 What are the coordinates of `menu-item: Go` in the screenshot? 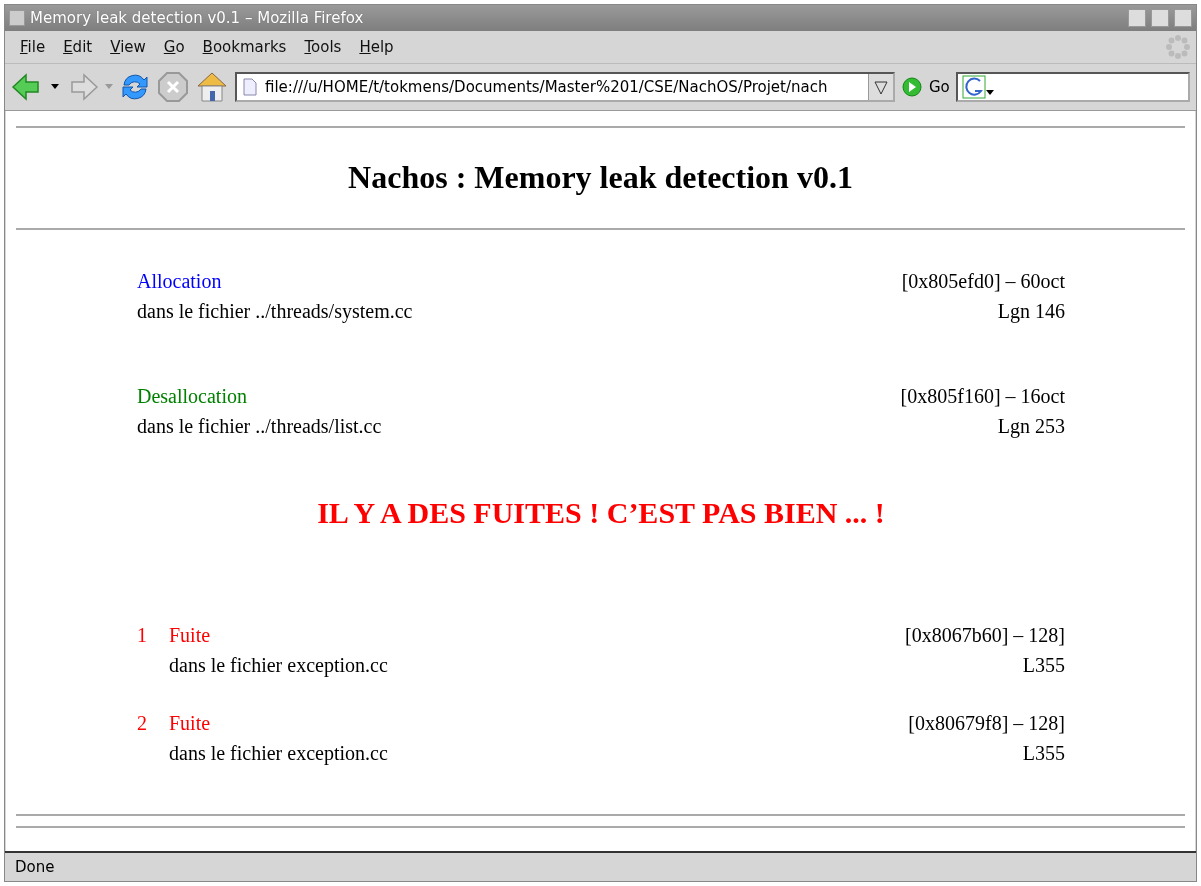 It's located at (174, 47).